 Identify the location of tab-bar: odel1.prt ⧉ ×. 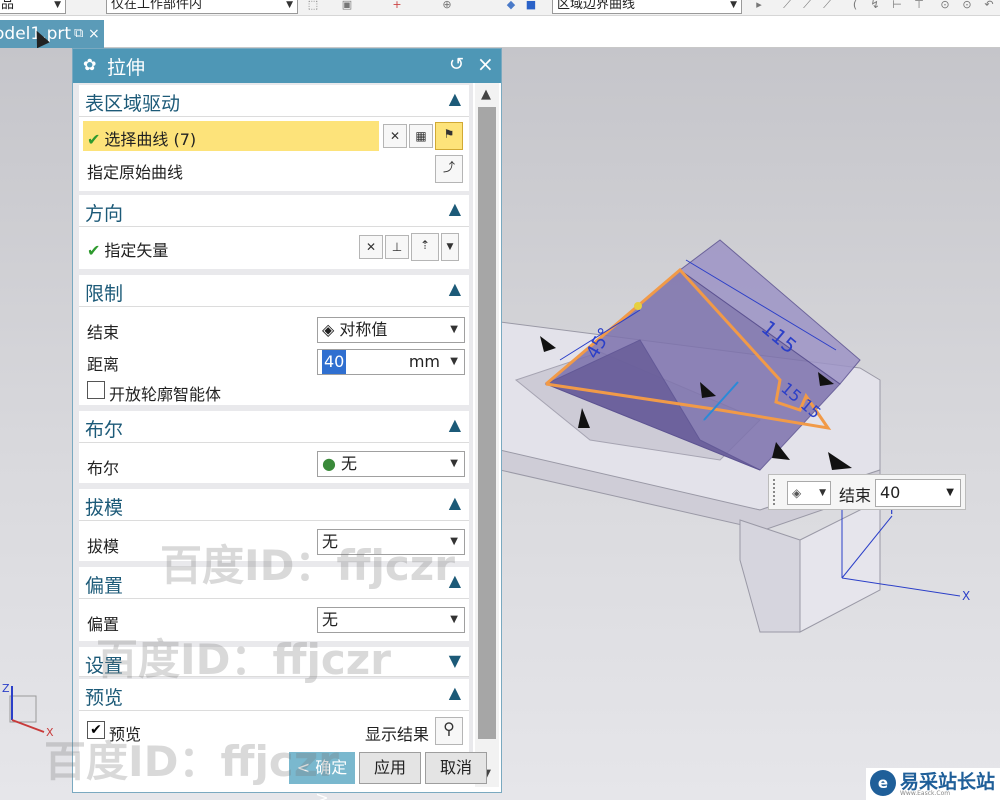
(500, 32).